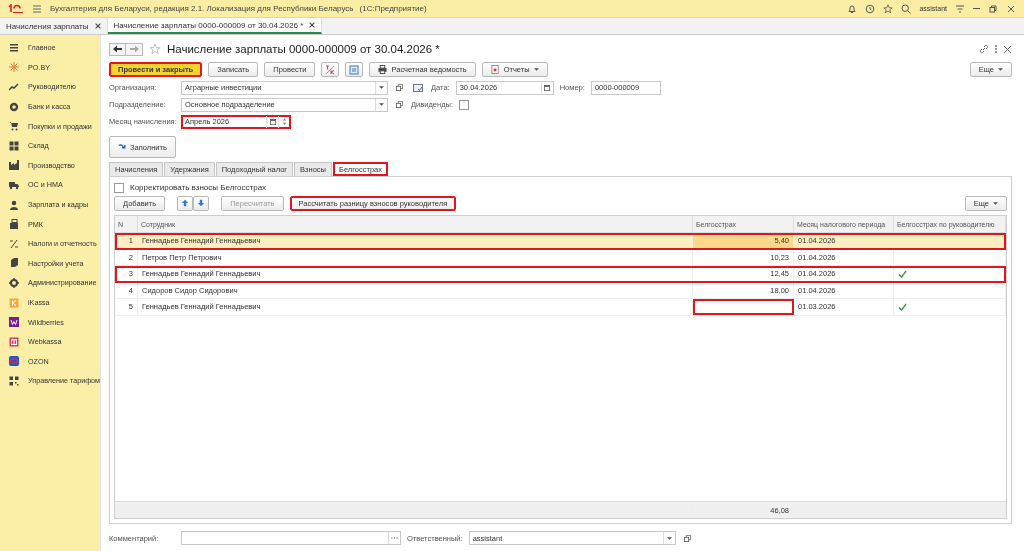 The height and width of the screenshot is (551, 1024). Describe the element at coordinates (495, 69) in the screenshot. I see `report-icon` at that location.